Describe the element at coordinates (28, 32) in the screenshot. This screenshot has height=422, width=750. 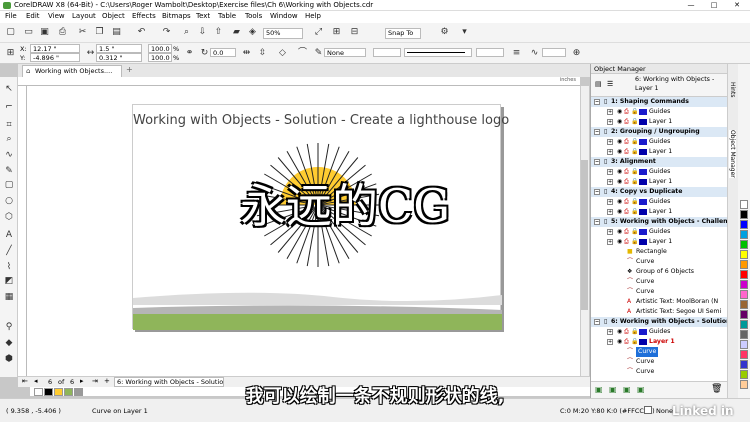
I see `open-folder-icon: ▭` at that location.